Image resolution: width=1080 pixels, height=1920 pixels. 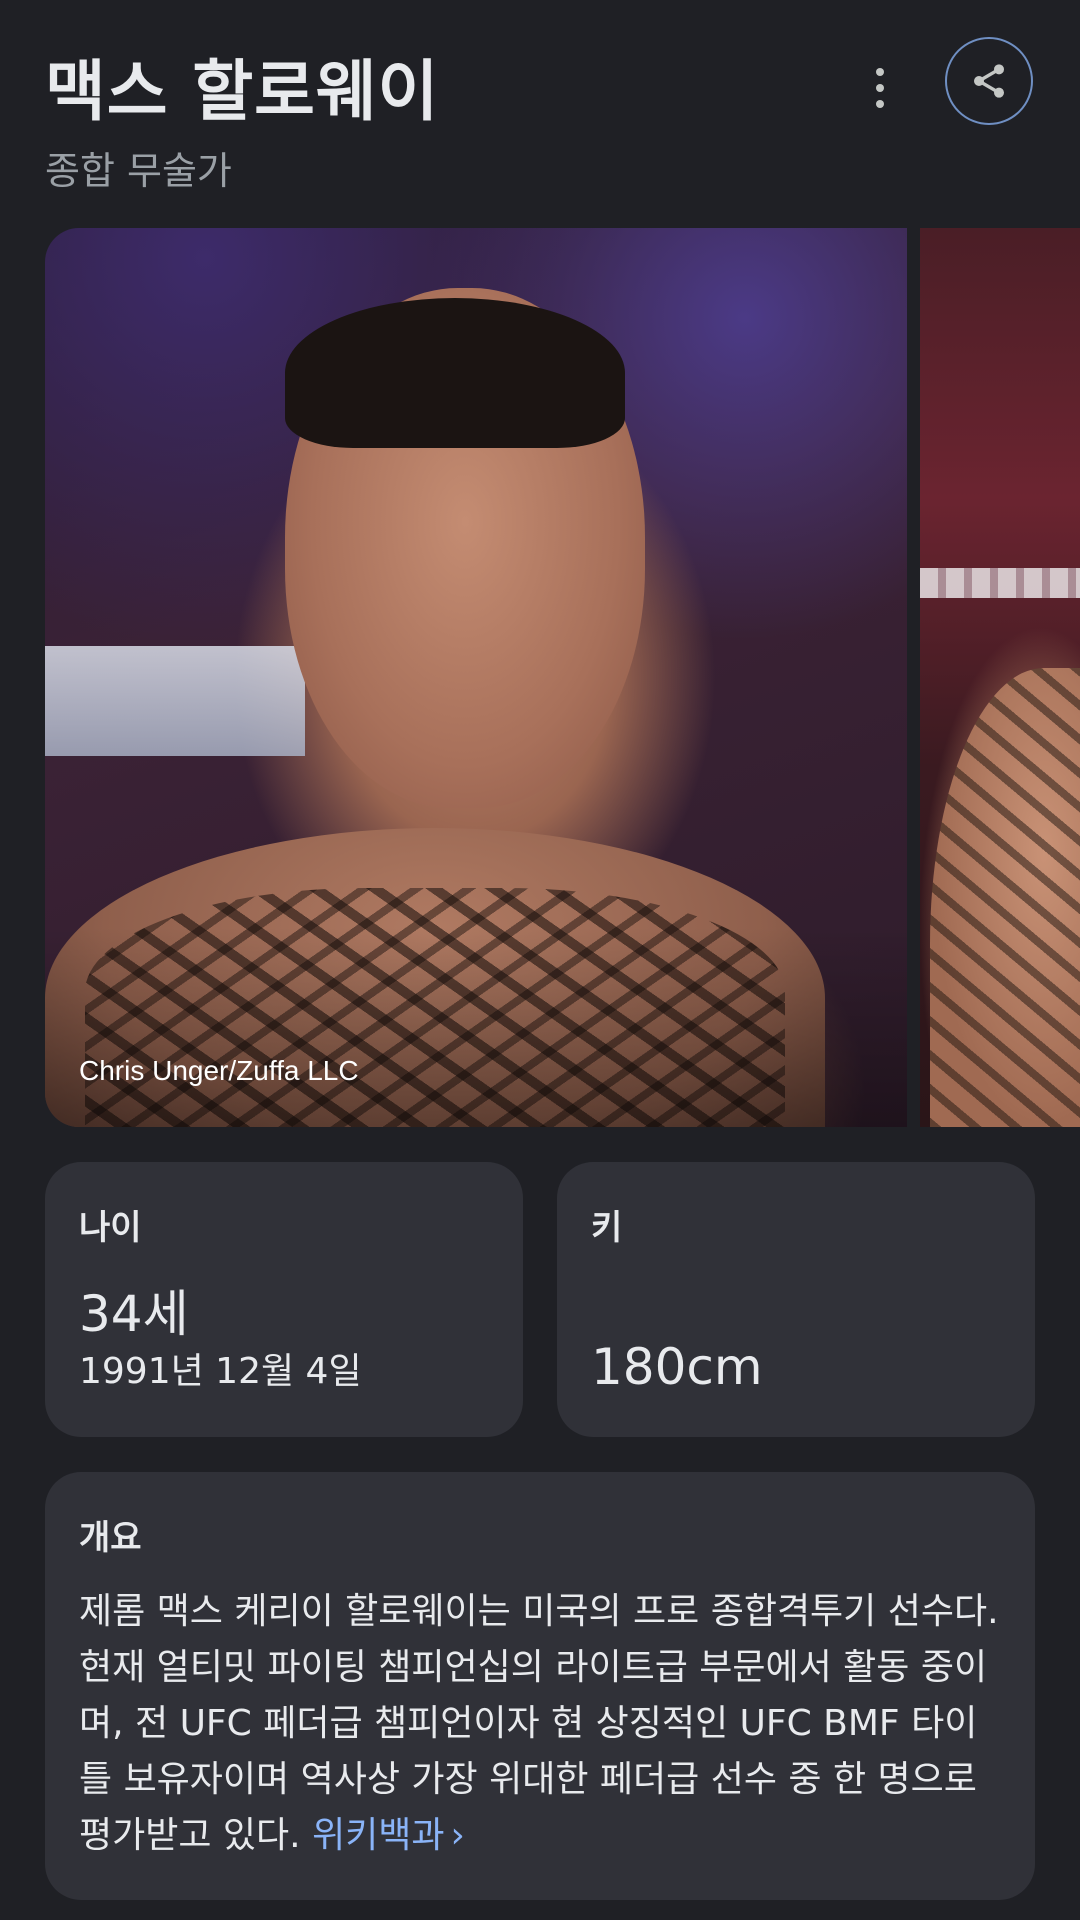 I want to click on height-card: 키 180cm, so click(x=796, y=1299).